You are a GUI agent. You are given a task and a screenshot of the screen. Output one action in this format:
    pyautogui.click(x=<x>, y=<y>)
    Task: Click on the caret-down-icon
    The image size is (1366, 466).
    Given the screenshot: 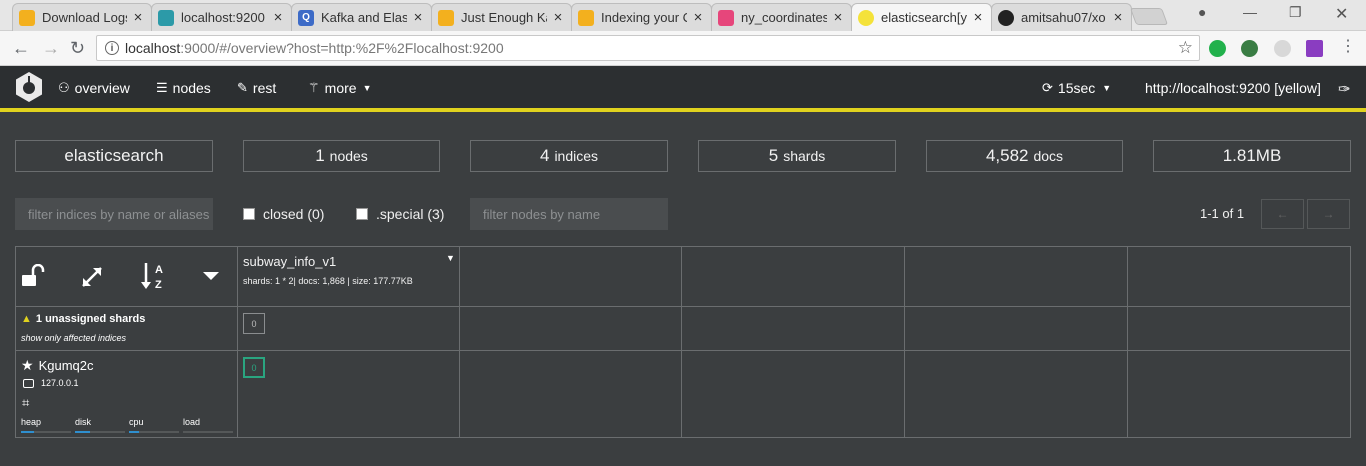 What is the action you would take?
    pyautogui.click(x=211, y=276)
    